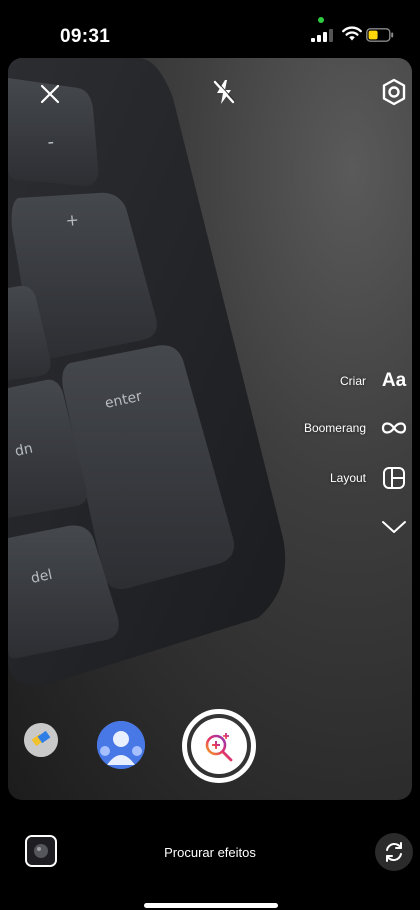 This screenshot has width=420, height=910. Describe the element at coordinates (210, 852) in the screenshot. I see `search-effects-label: Procurar efeitos` at that location.